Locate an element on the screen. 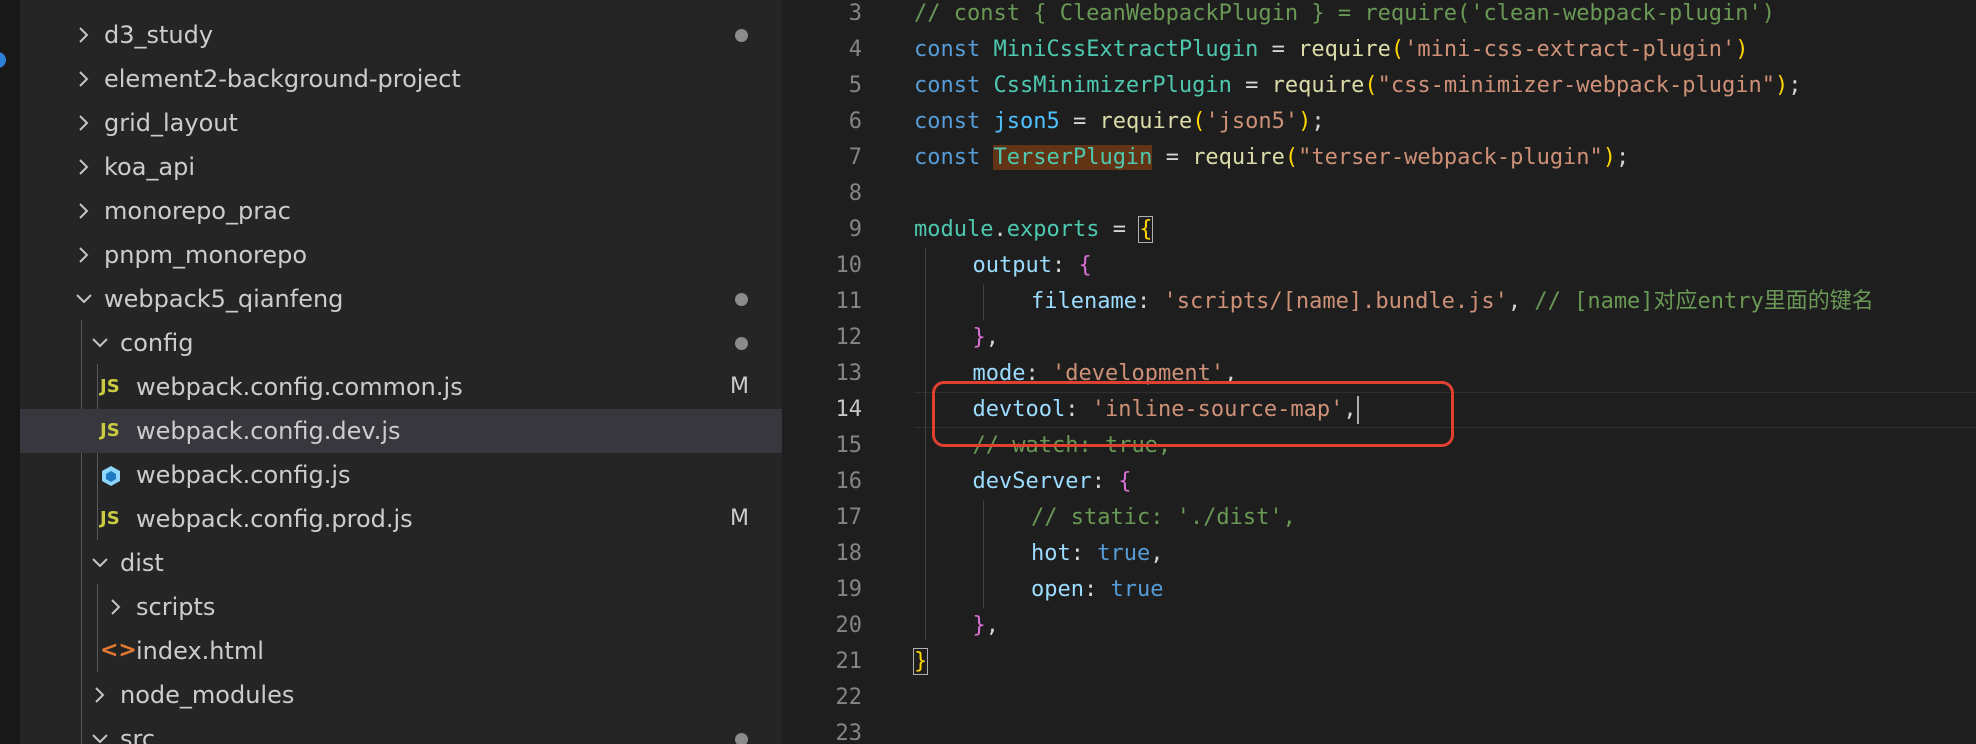 The image size is (1976, 744). explorer-file-item: JS webpack.config.dev.js is located at coordinates (401, 431).